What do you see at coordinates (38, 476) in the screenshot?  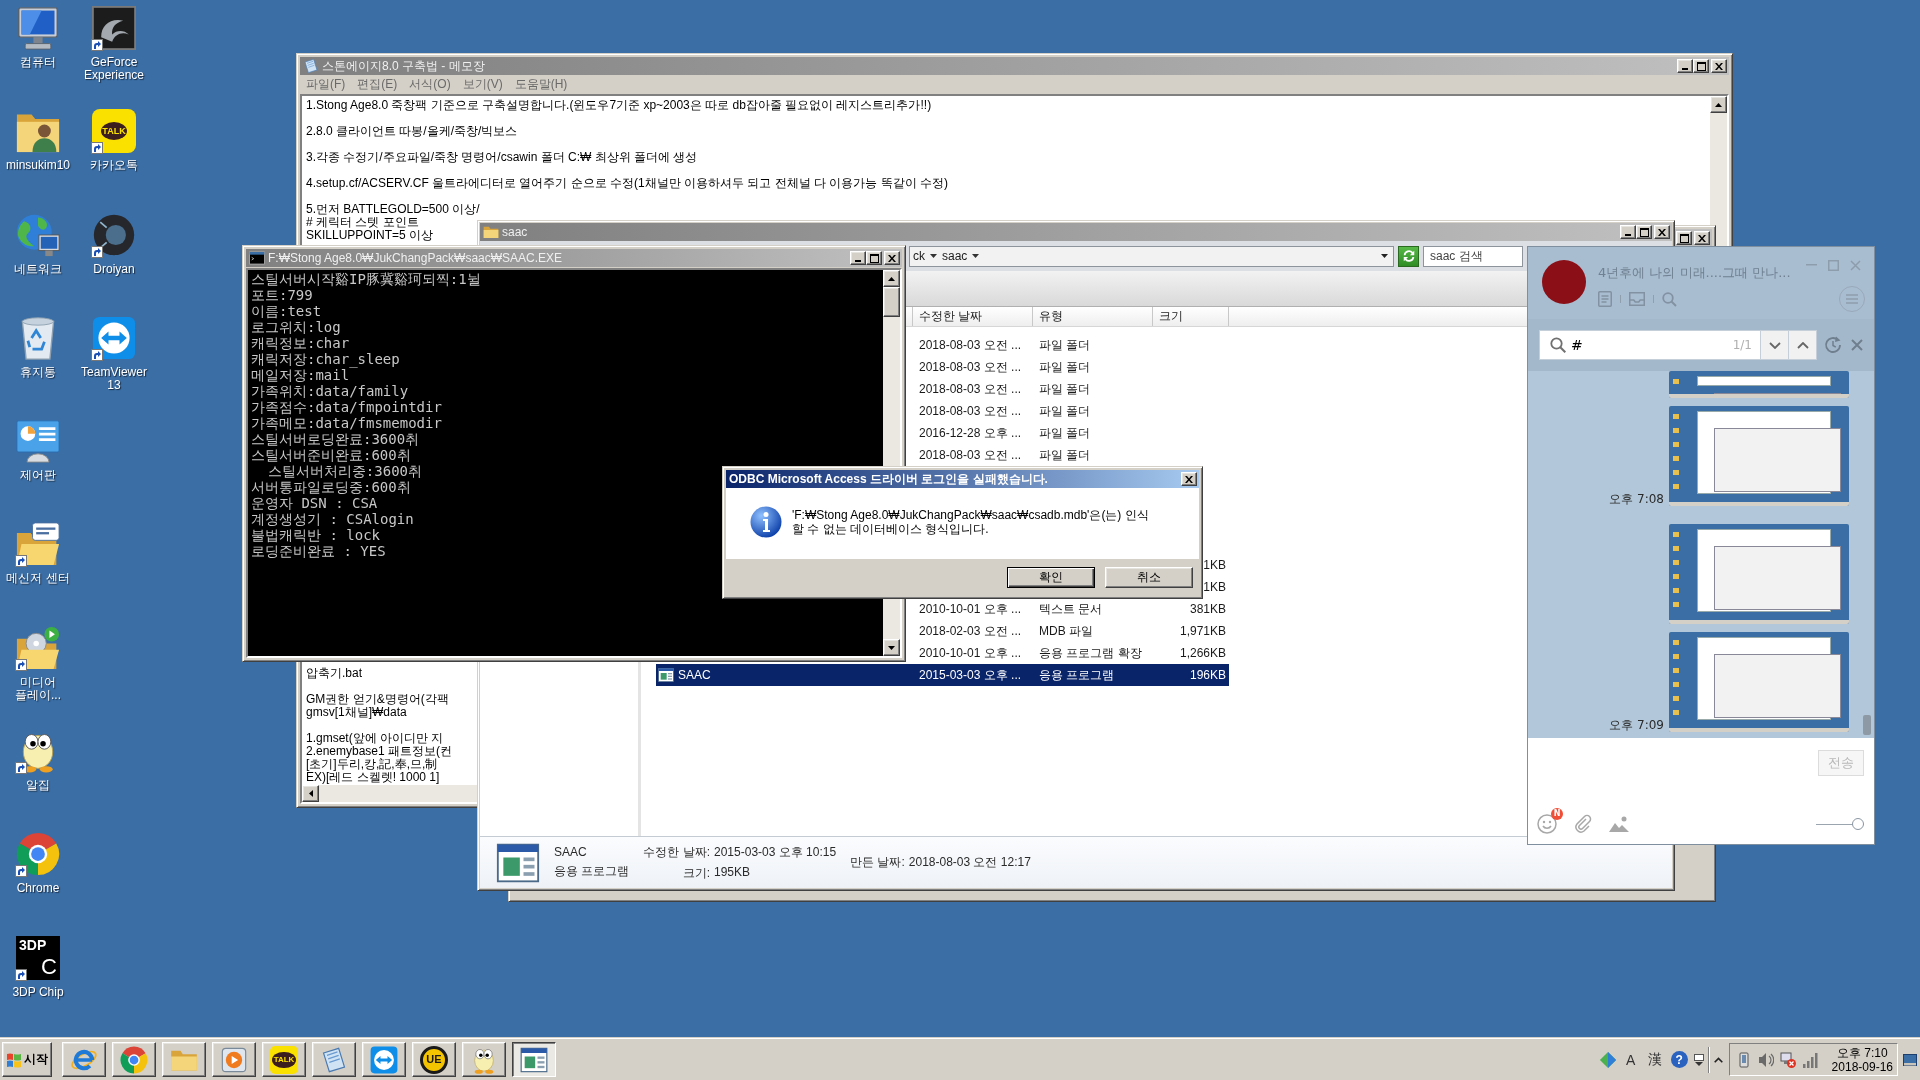 I see `icon-label: 제어판` at bounding box center [38, 476].